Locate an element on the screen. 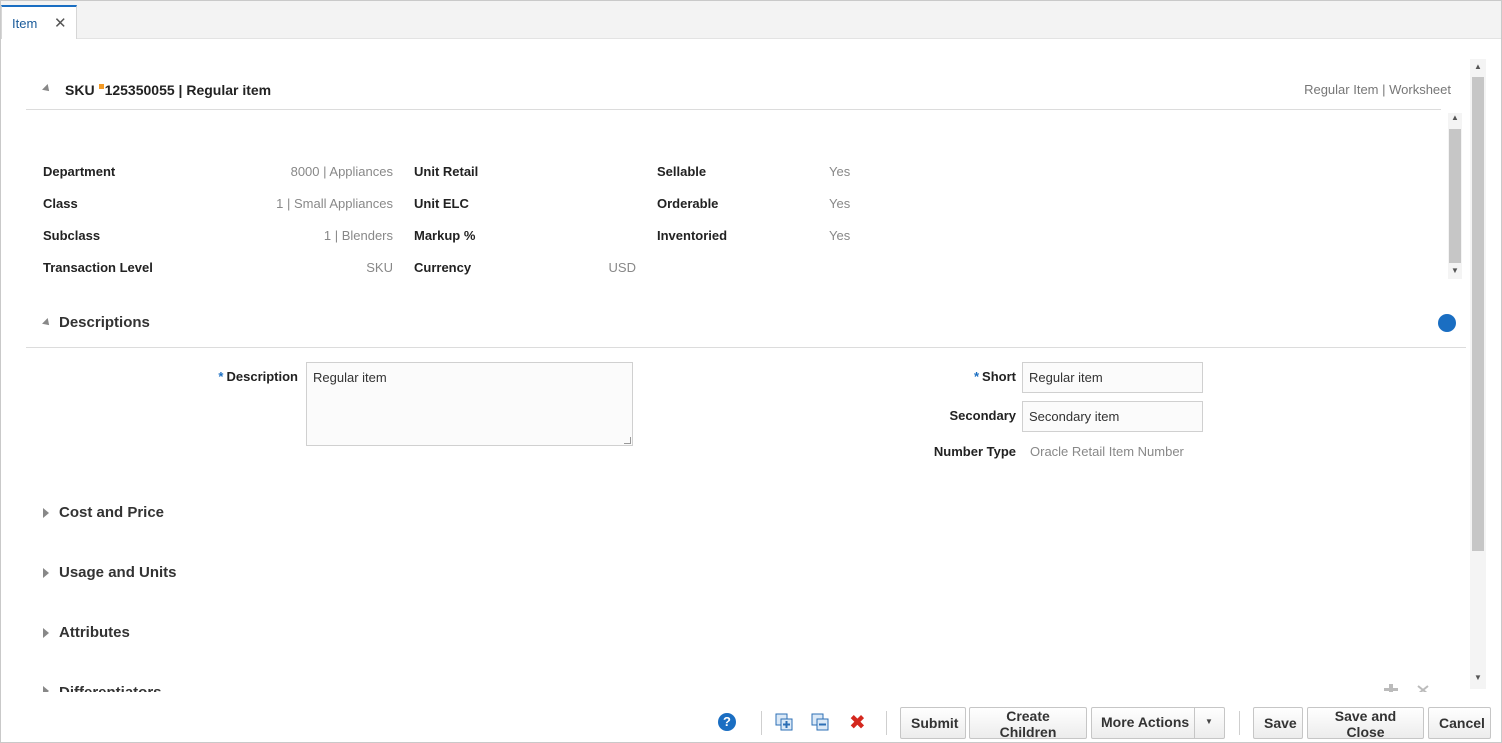 This screenshot has width=1502, height=743. attributes-section: Attributes is located at coordinates (94, 632).